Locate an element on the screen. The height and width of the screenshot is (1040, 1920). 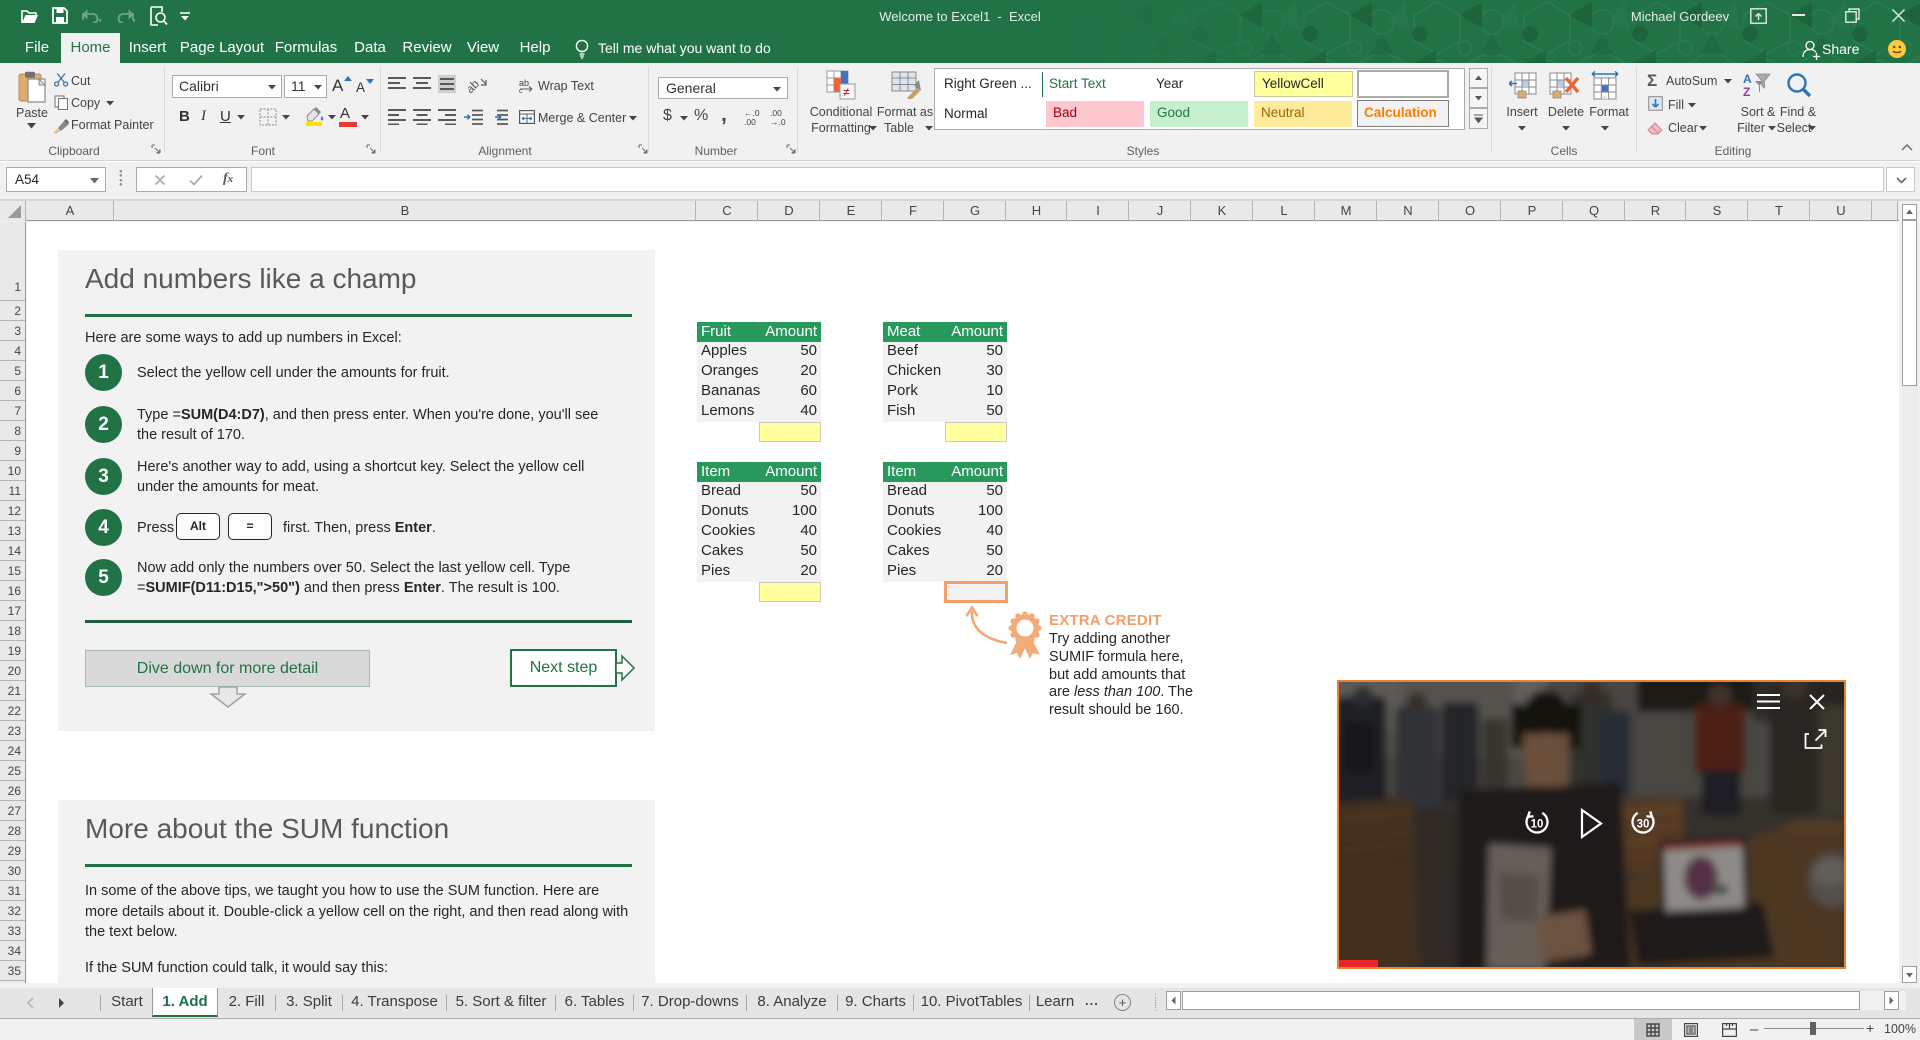
svg-text: .00 is located at coordinates (750, 121).